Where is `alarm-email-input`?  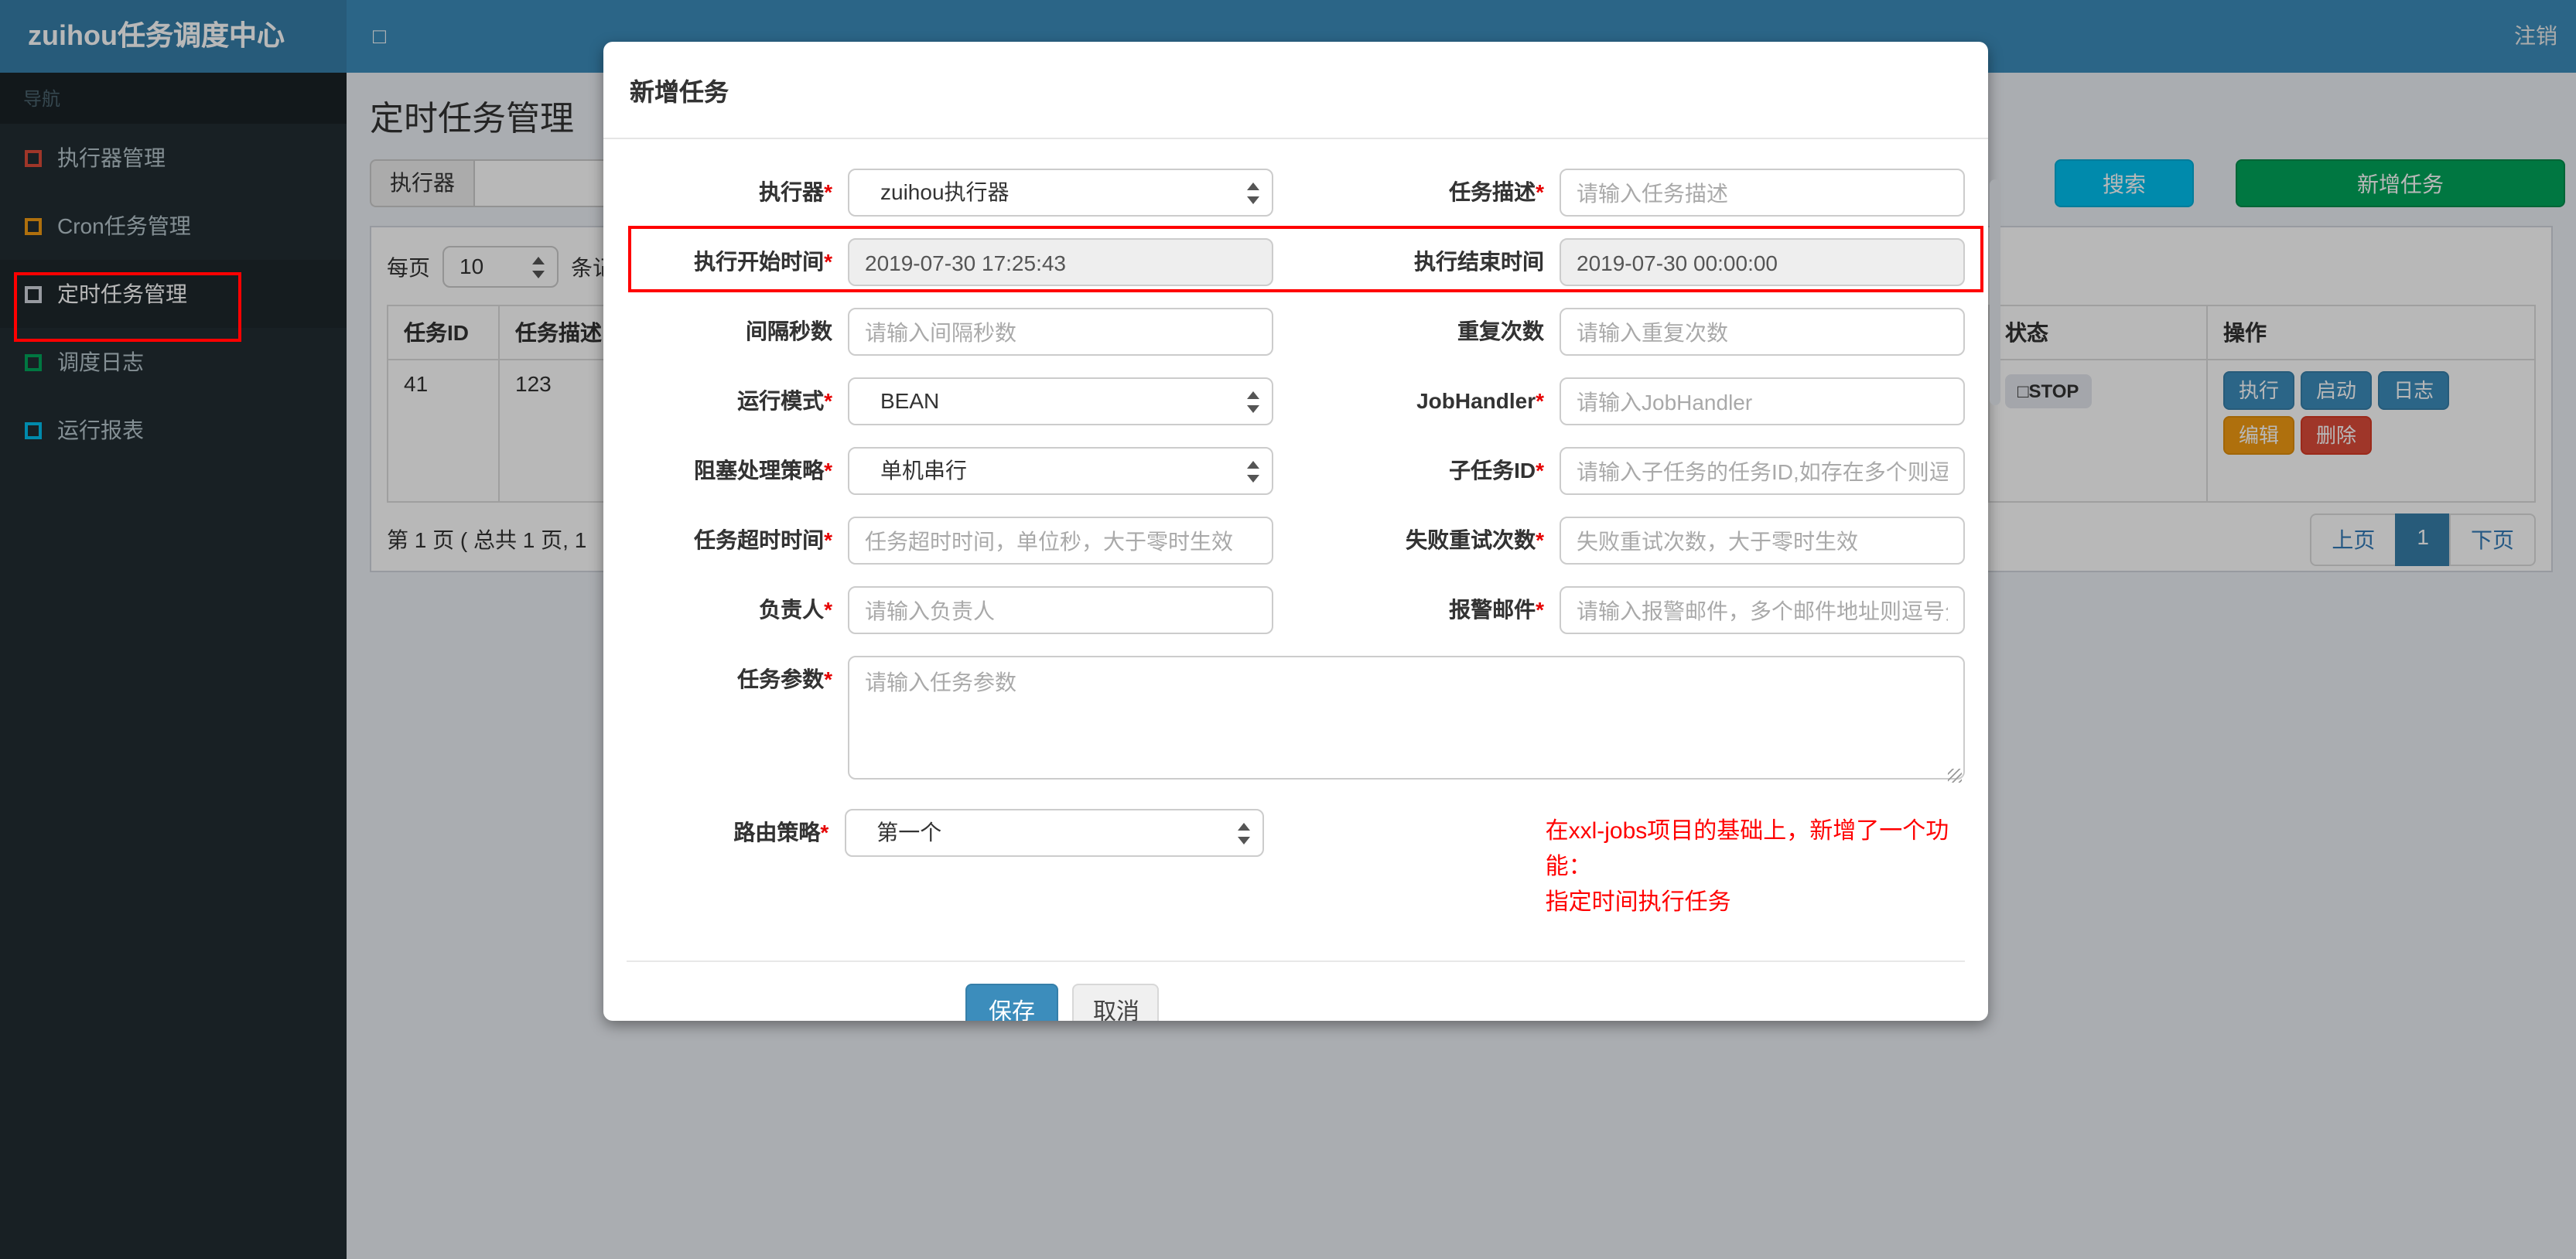 alarm-email-input is located at coordinates (1762, 610).